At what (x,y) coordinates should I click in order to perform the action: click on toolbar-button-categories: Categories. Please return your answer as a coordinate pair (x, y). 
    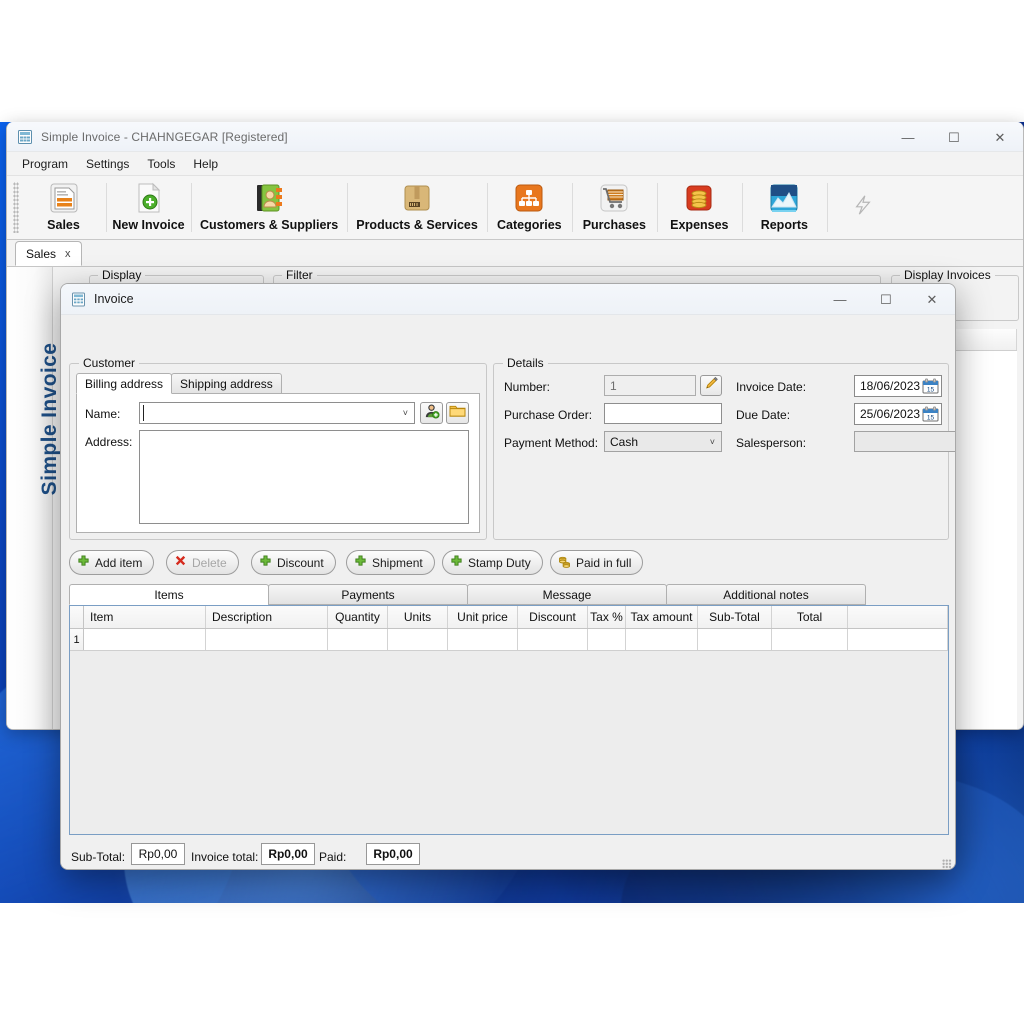
    Looking at the image, I should click on (529, 207).